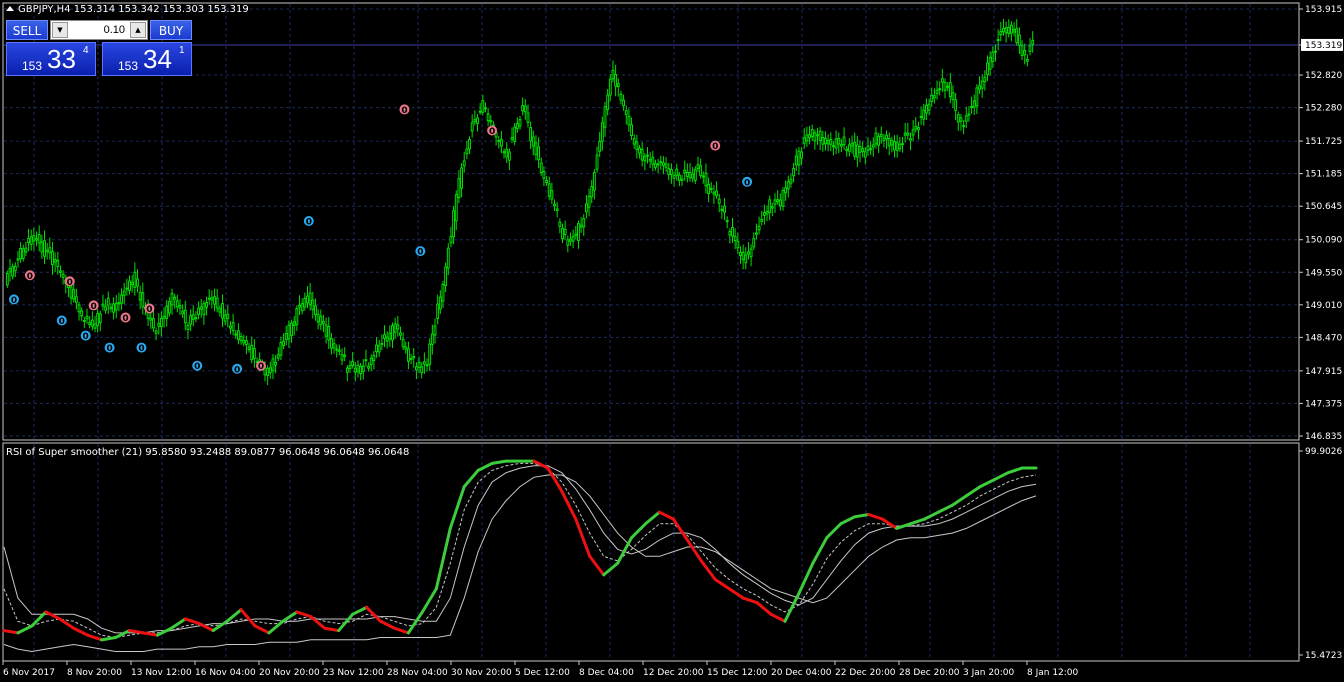  What do you see at coordinates (147, 59) in the screenshot?
I see `buy-price-box: 153 34 1` at bounding box center [147, 59].